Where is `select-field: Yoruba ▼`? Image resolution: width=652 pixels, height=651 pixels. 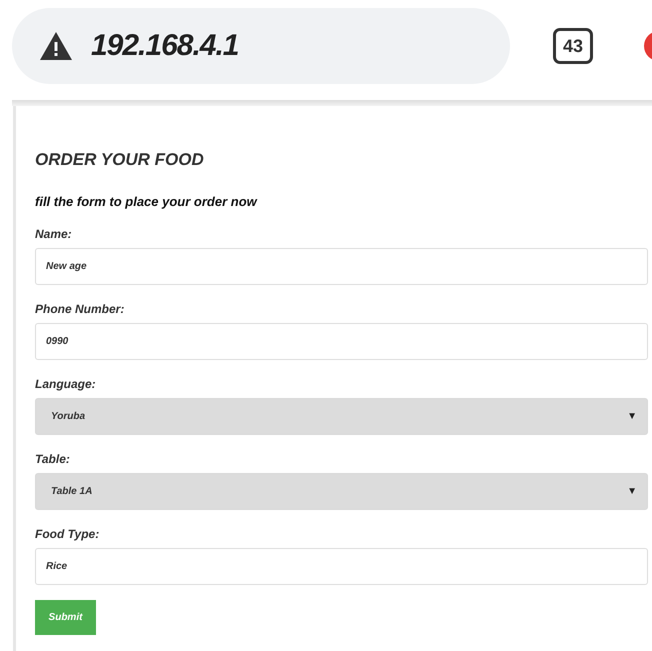
select-field: Yoruba ▼ is located at coordinates (341, 416).